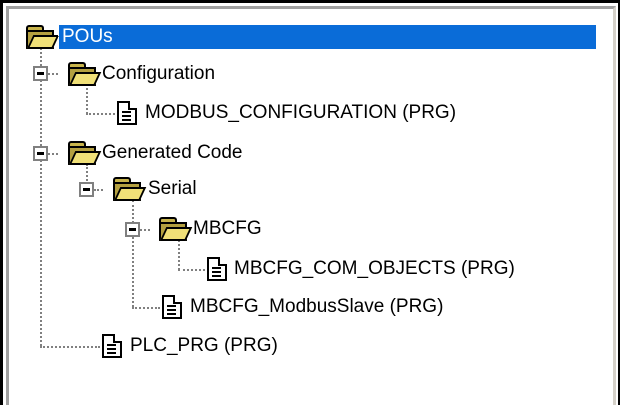 The width and height of the screenshot is (620, 405). What do you see at coordinates (374, 269) in the screenshot?
I see `tree-node-mbcfg-com-objects: MBCFG_COM_OBJECTS (PRG)` at bounding box center [374, 269].